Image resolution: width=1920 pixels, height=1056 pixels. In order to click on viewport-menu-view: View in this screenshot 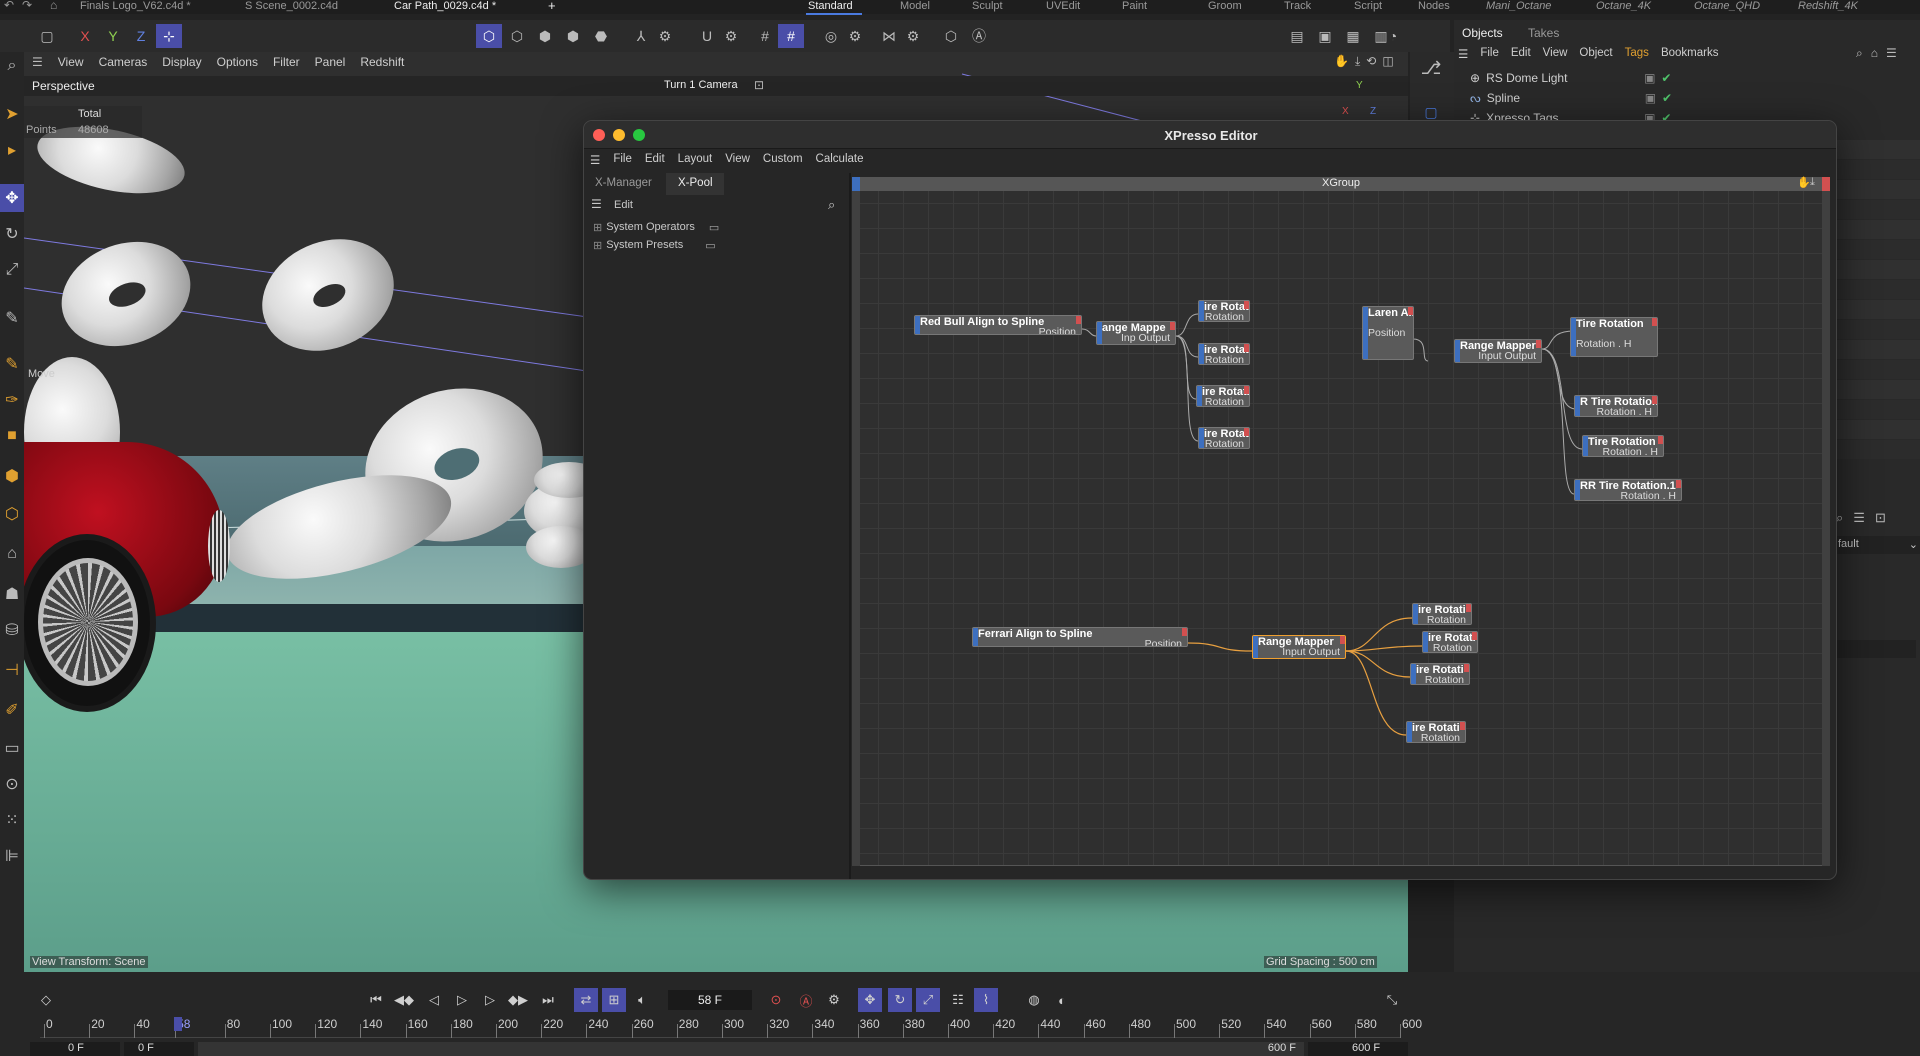, I will do `click(71, 62)`.